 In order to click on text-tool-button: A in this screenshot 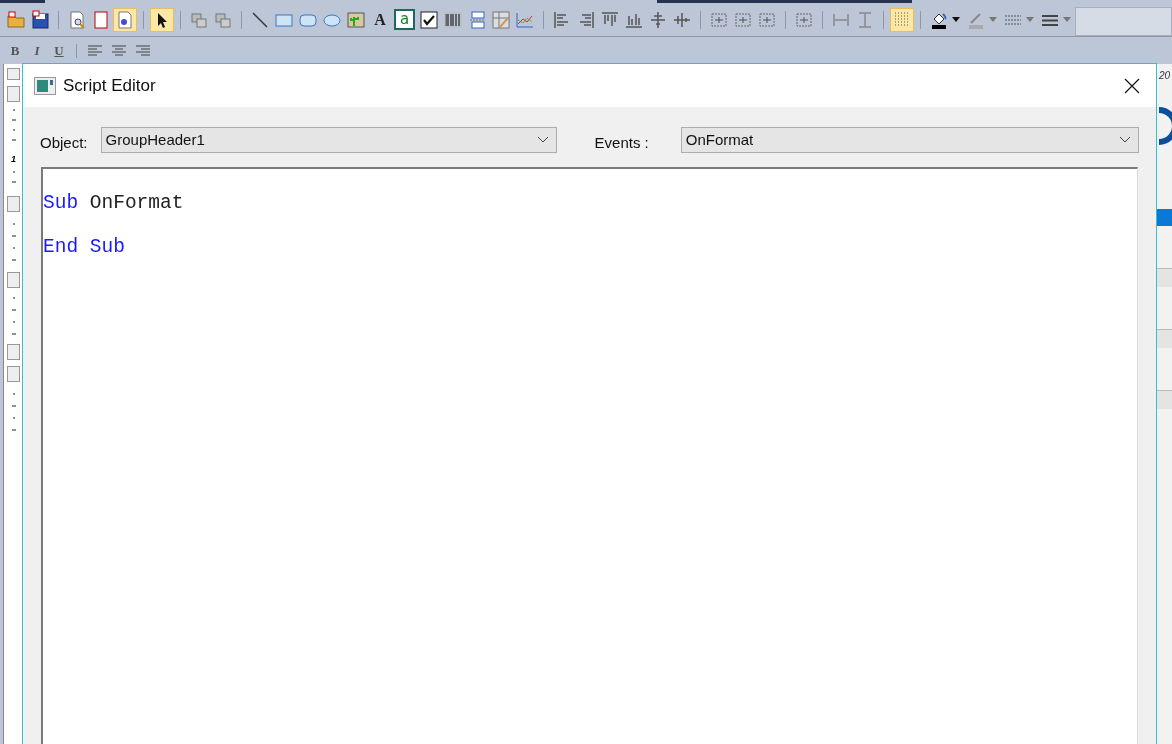, I will do `click(380, 19)`.